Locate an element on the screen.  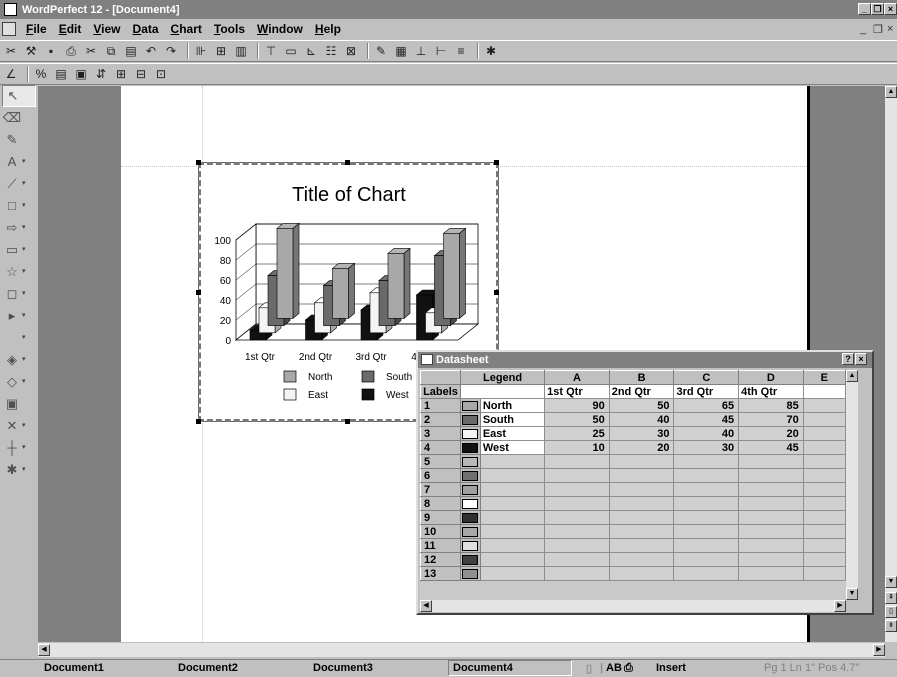
resize-handle is located at coordinates (347, 162).